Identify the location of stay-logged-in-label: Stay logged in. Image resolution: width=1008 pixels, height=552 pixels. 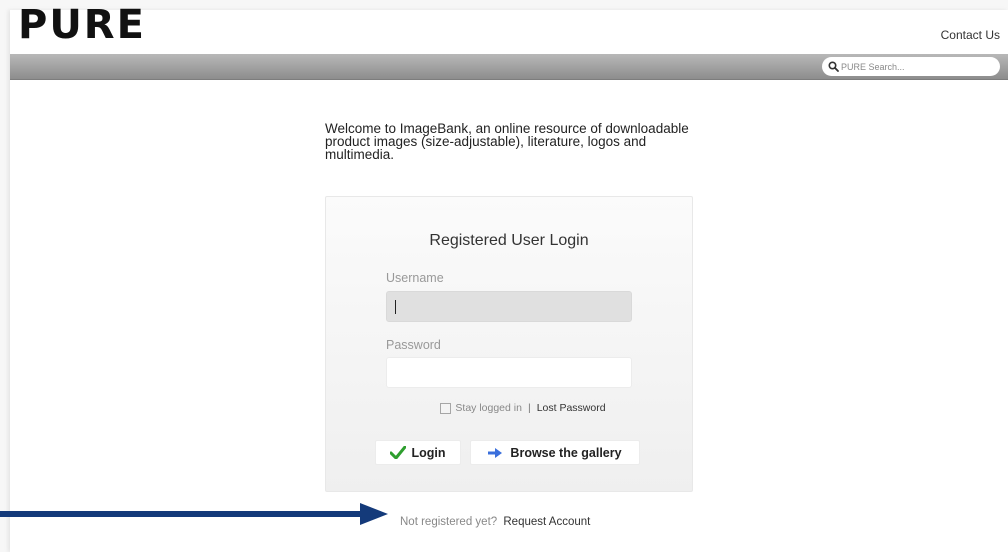
(488, 408).